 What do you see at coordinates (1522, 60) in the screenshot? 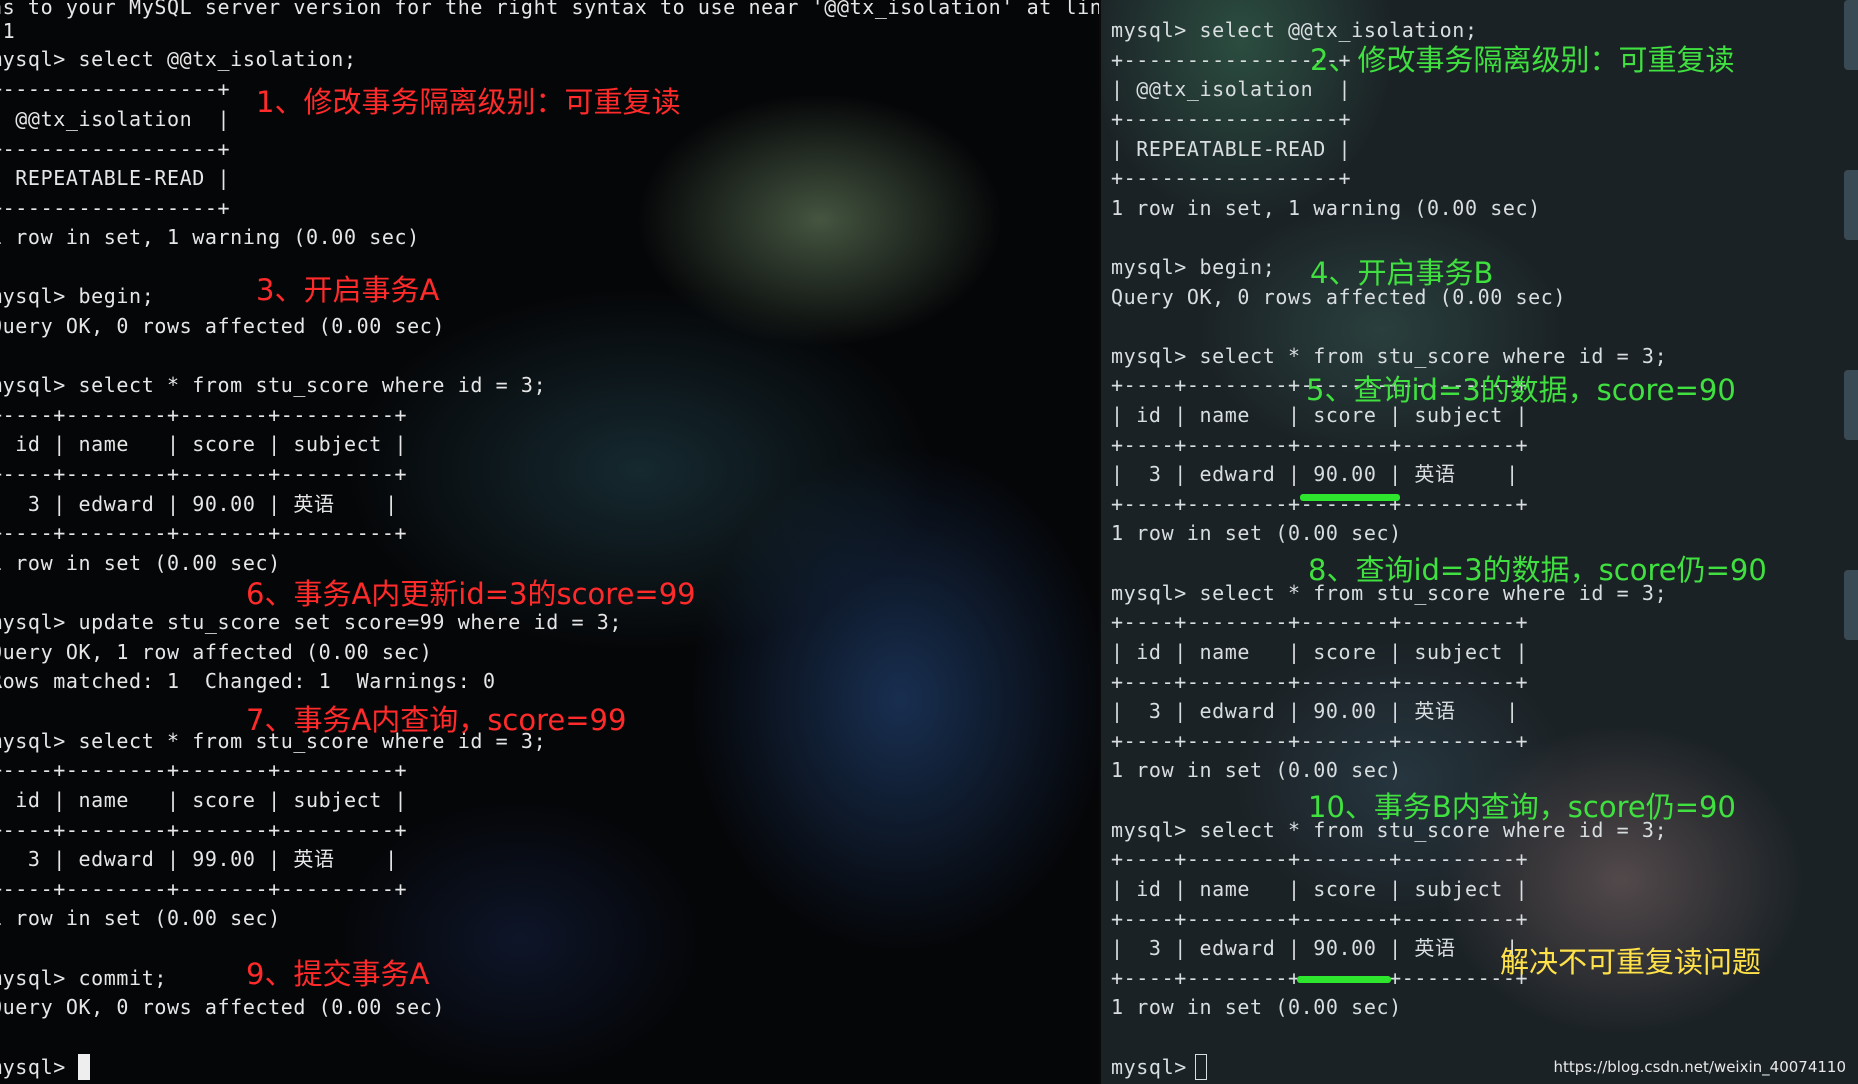
I see `annotation-step-2: 2、修改事务隔离级别：可重复读` at bounding box center [1522, 60].